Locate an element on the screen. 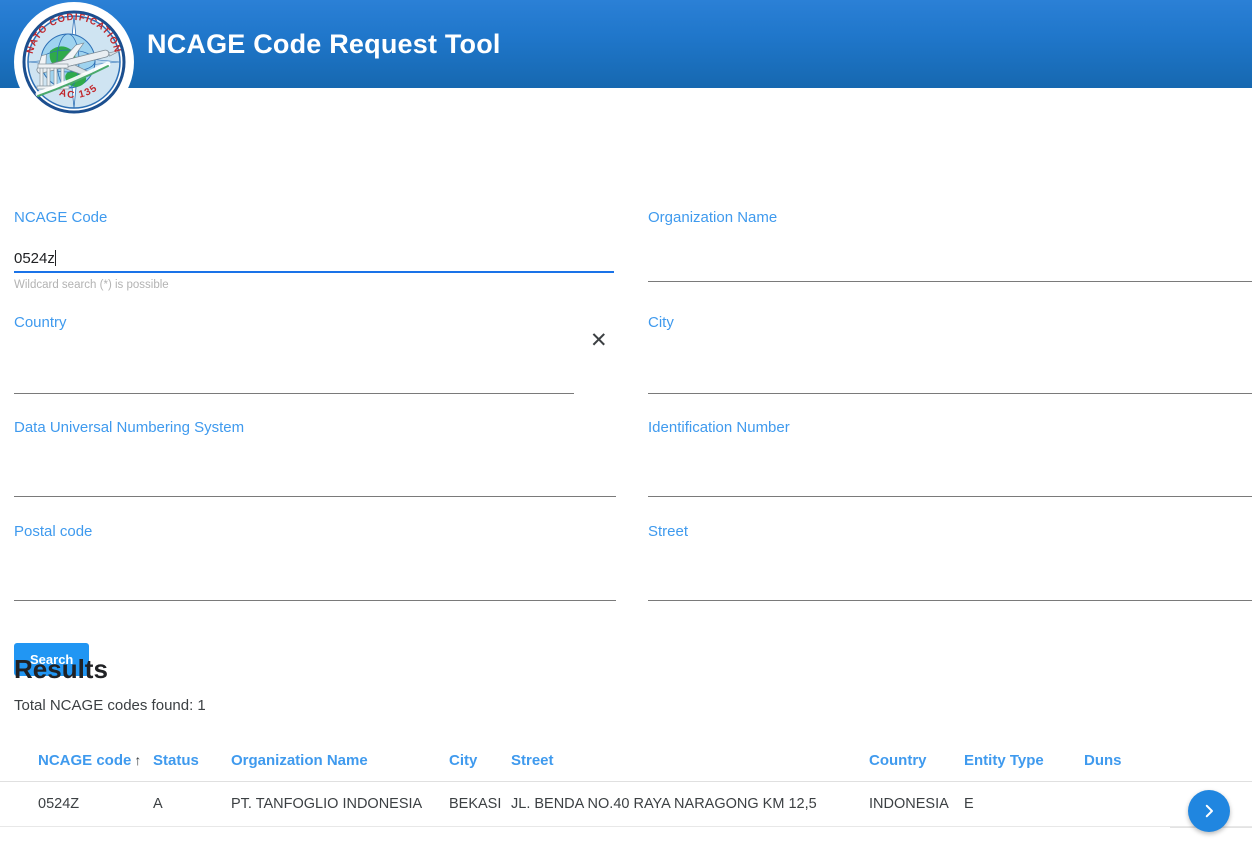  cell-street: JL. BENDA NO.40 RAYA NARAGONG KM 12,5 is located at coordinates (664, 804).